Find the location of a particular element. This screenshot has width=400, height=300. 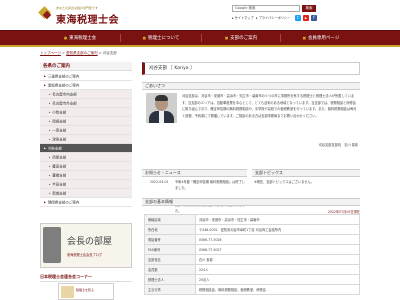

sidebar-item-shinshiro: 新城支部 is located at coordinates (86, 193).